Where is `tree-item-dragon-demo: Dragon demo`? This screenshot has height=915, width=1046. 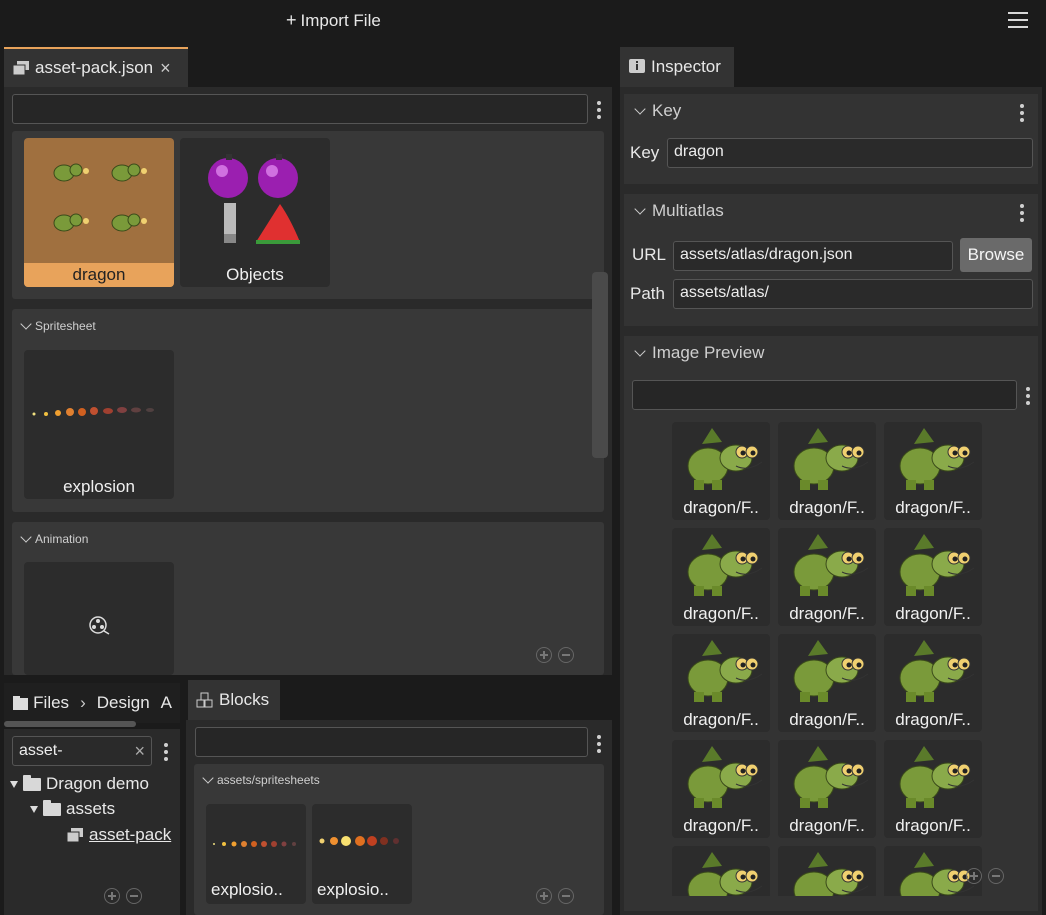 tree-item-dragon-demo: Dragon demo is located at coordinates (79, 784).